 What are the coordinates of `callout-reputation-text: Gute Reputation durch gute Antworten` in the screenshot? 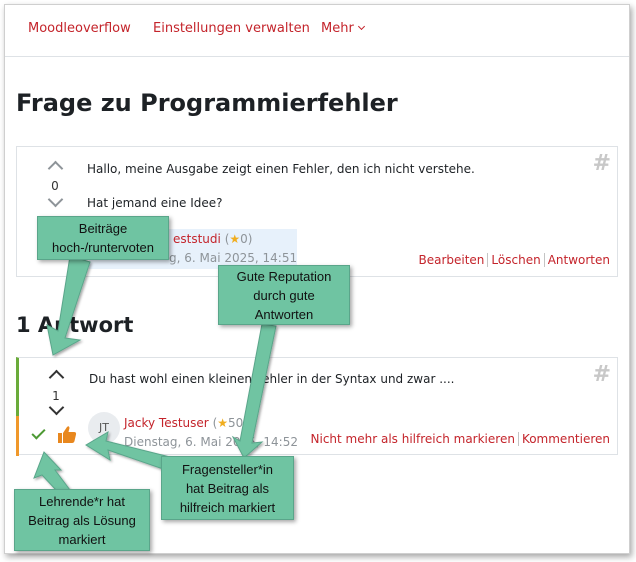 It's located at (284, 295).